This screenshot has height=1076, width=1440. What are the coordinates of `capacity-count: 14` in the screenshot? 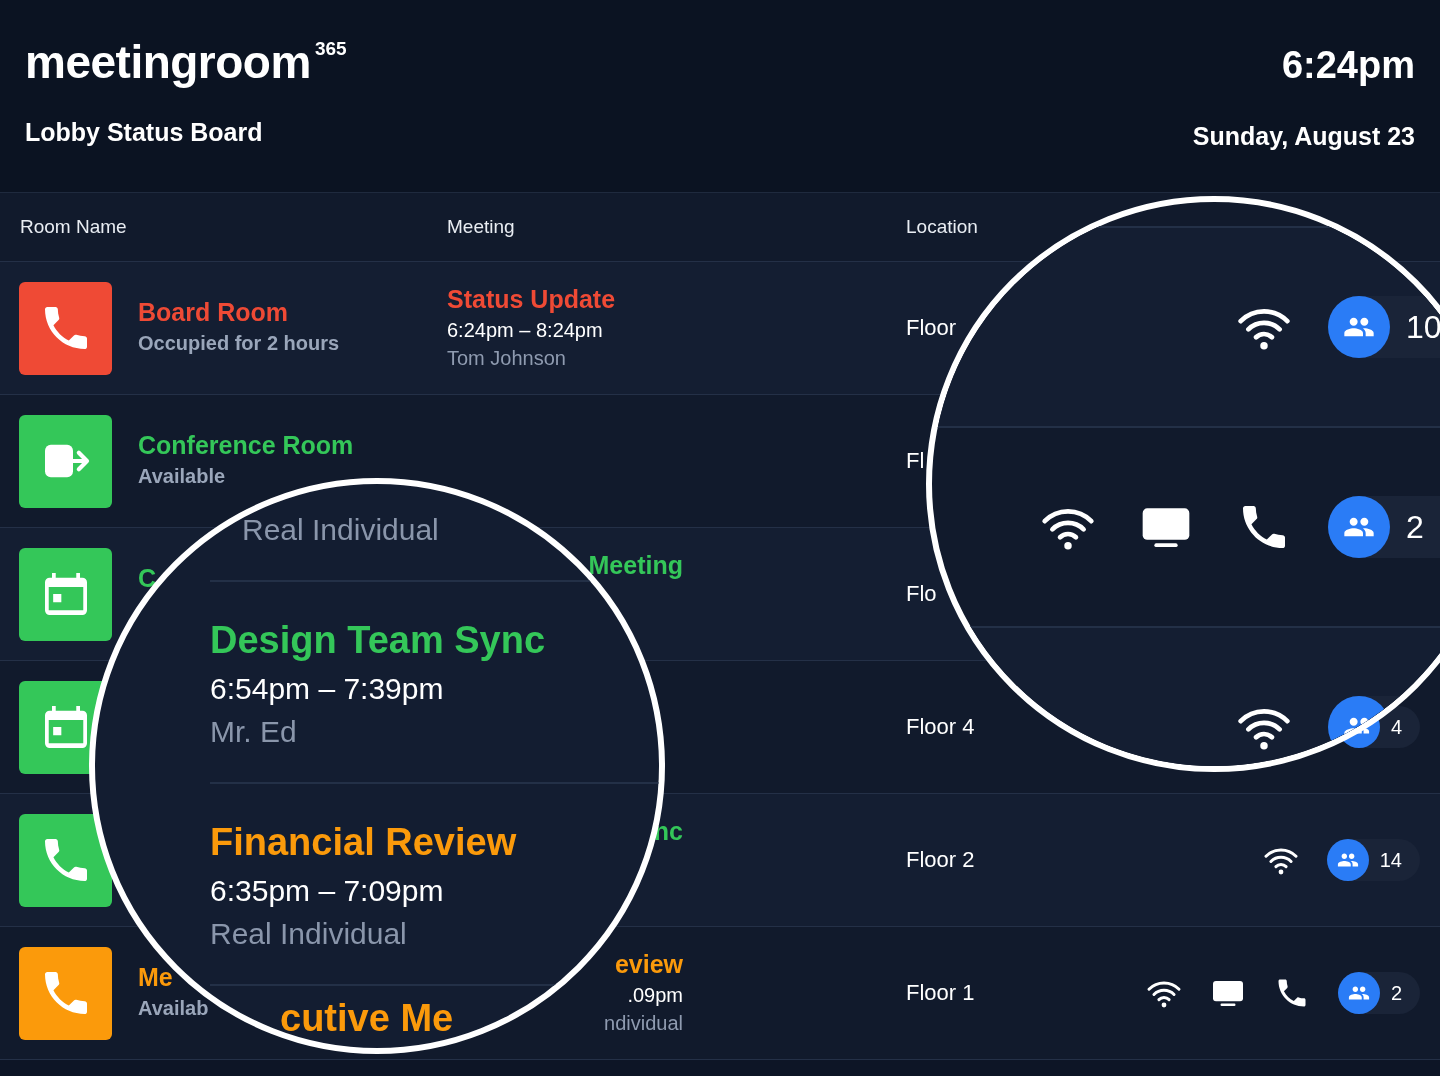 It's located at (1390, 860).